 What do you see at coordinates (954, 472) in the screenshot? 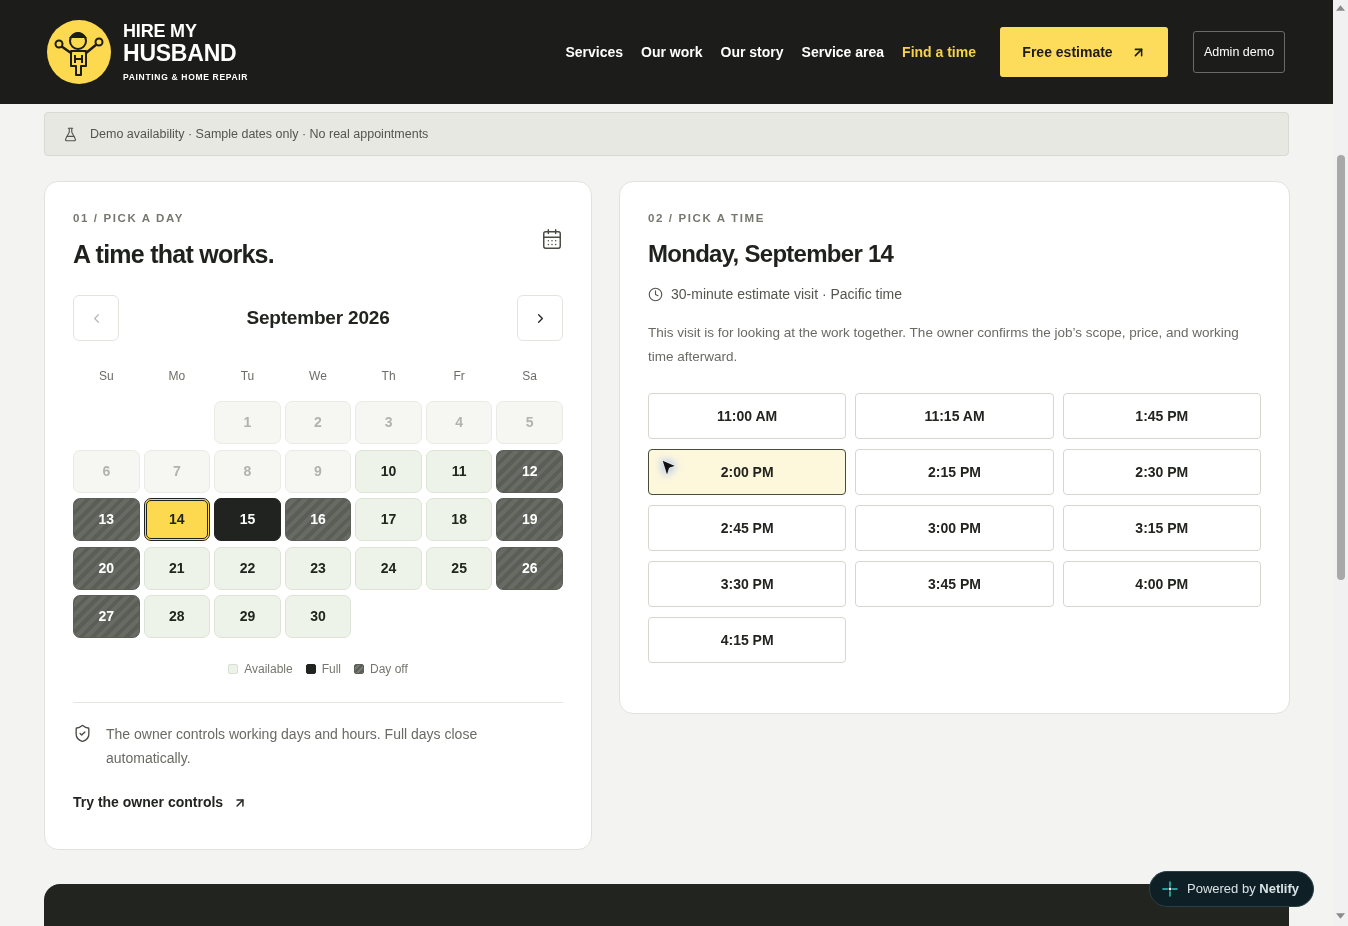
I see `time-slot: 2:15 PM` at bounding box center [954, 472].